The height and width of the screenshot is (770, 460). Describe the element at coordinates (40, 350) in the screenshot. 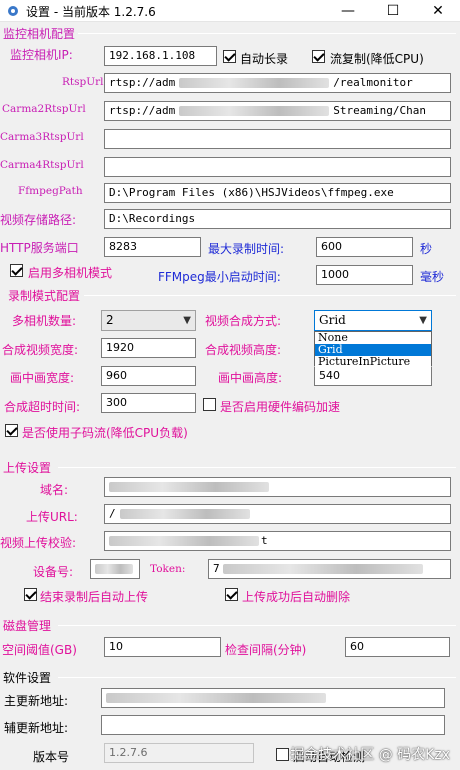

I see `output-width-label: 合成视频宽度:` at that location.